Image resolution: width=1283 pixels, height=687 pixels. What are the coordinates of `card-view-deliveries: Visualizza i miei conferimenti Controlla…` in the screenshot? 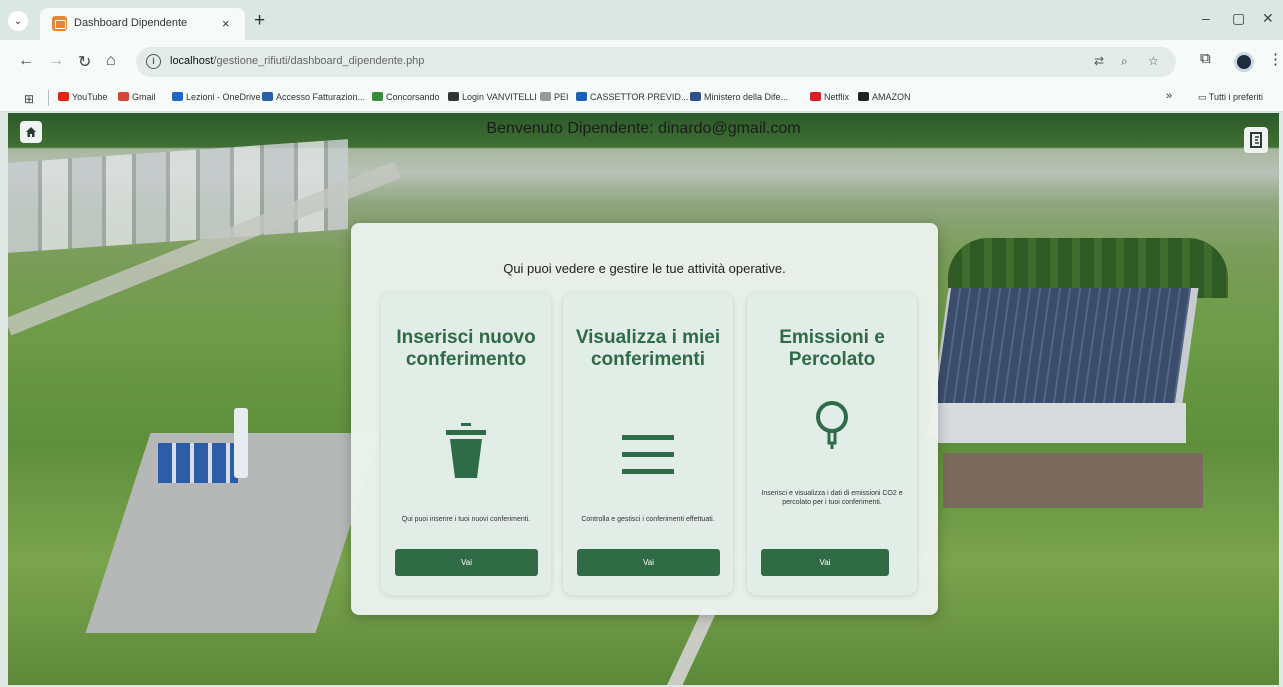 It's located at (648, 444).